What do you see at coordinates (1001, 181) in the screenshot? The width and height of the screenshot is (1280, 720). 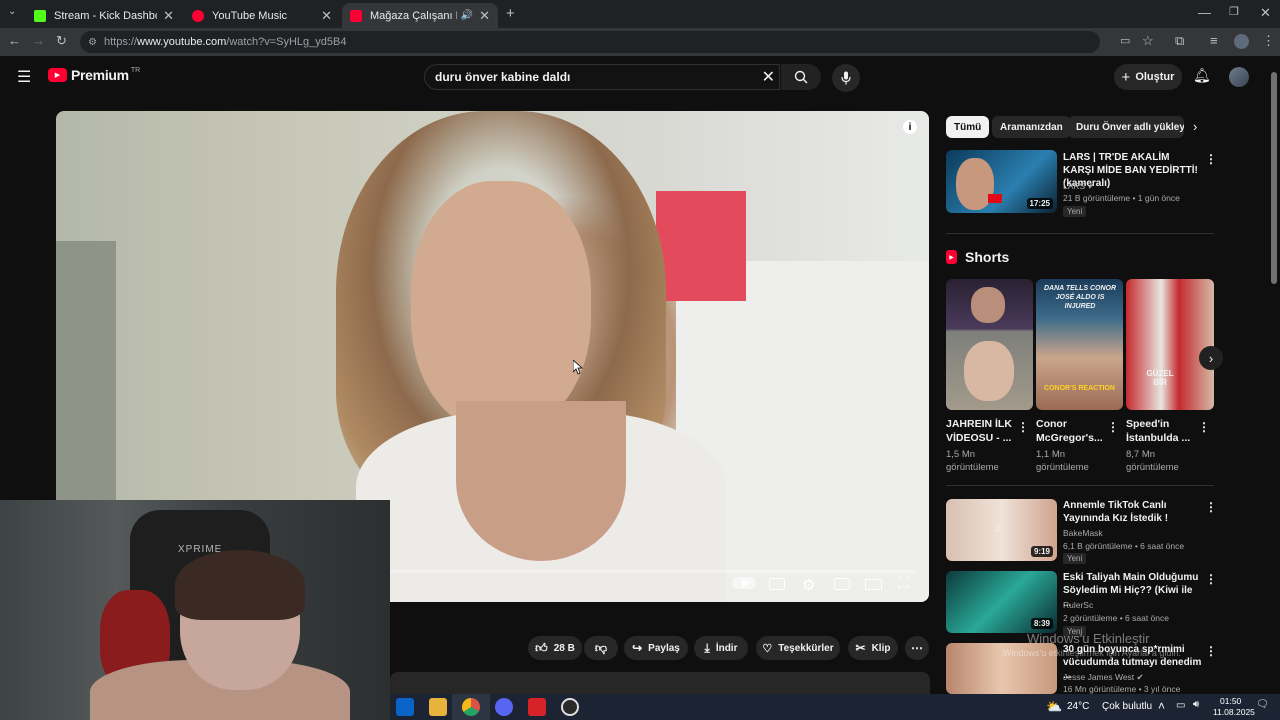 I see `video-thumbnail: 17:25` at bounding box center [1001, 181].